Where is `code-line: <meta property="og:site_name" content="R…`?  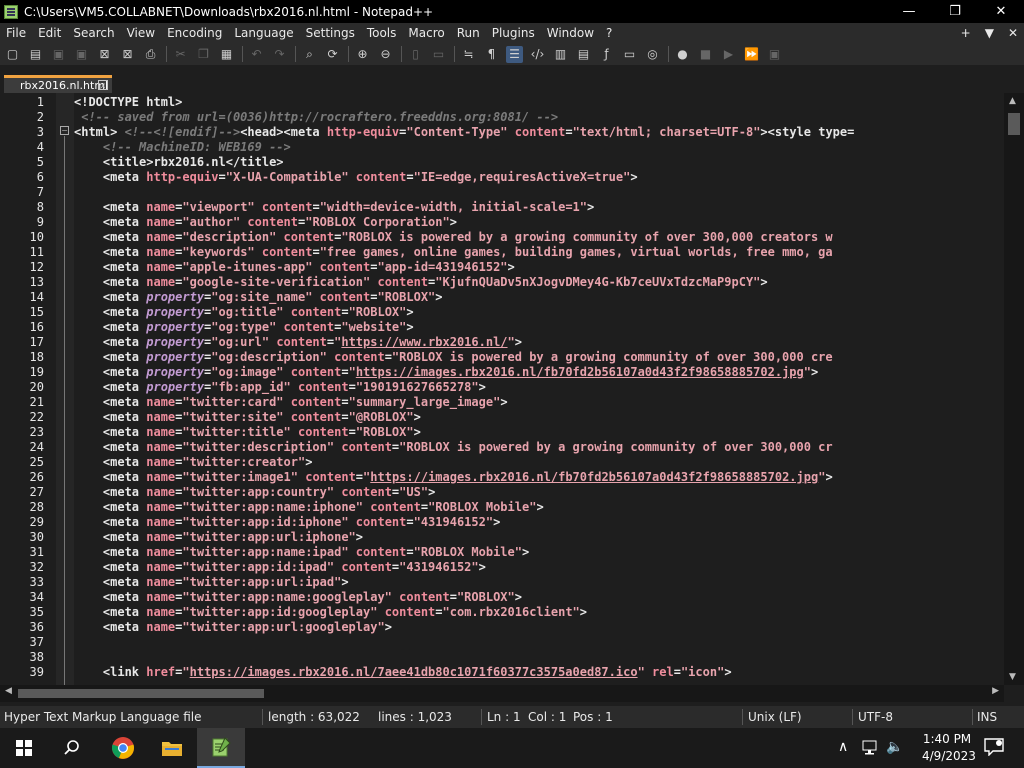 code-line: <meta property="og:site_name" content="R… is located at coordinates (539, 297).